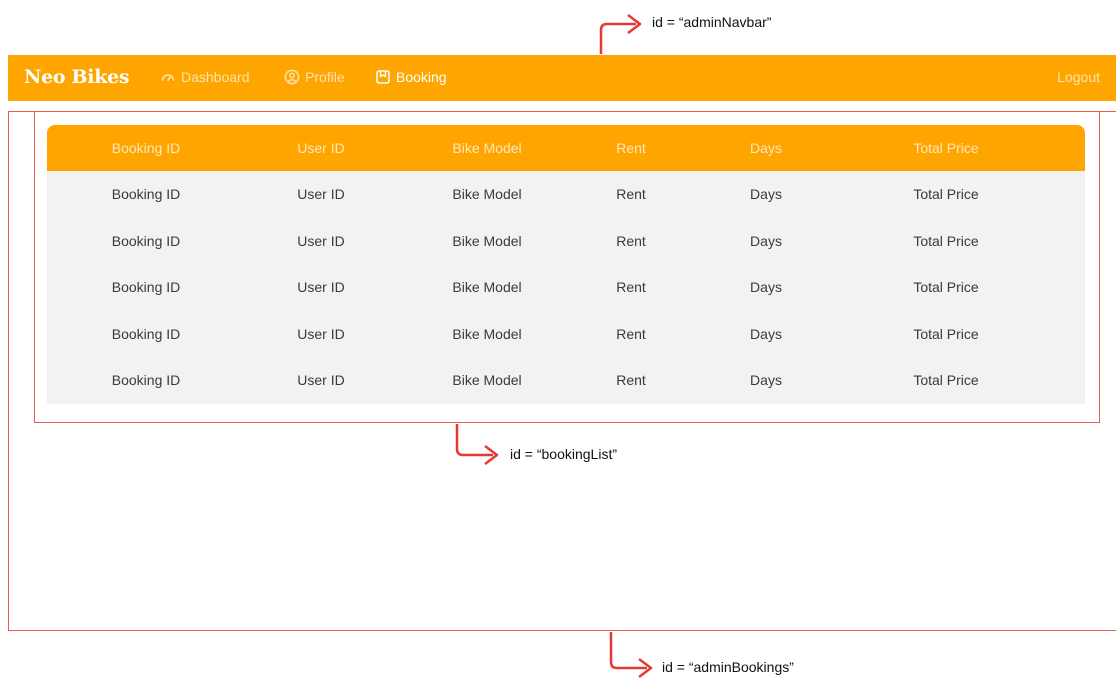 The height and width of the screenshot is (678, 1116). What do you see at coordinates (617, 38) in the screenshot?
I see `navbar-arrow` at bounding box center [617, 38].